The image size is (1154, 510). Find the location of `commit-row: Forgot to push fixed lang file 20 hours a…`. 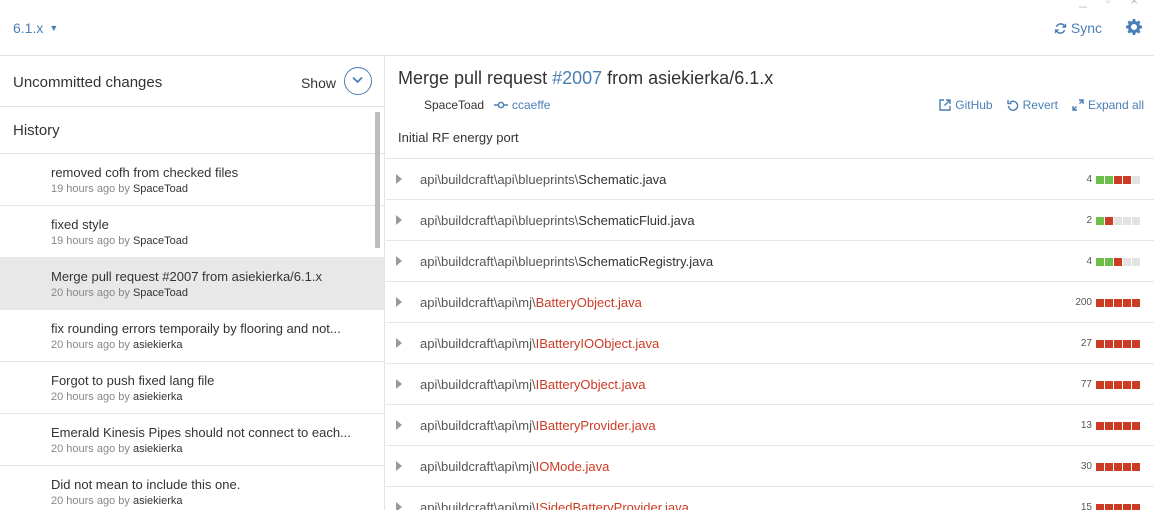

commit-row: Forgot to push fixed lang file 20 hours a… is located at coordinates (192, 388).